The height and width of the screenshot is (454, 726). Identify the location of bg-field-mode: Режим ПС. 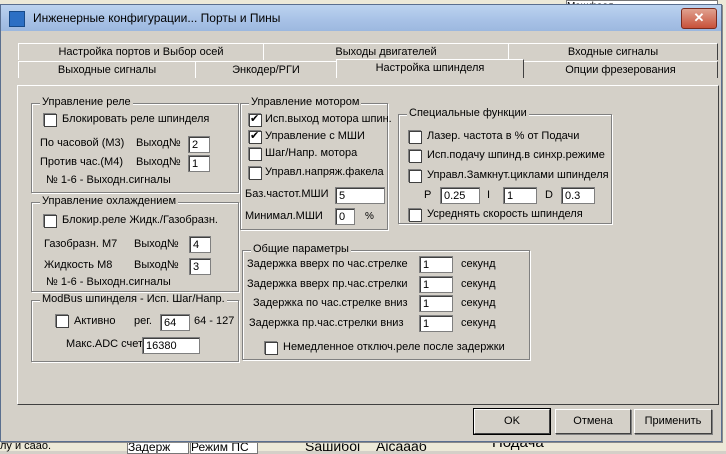
(224, 447).